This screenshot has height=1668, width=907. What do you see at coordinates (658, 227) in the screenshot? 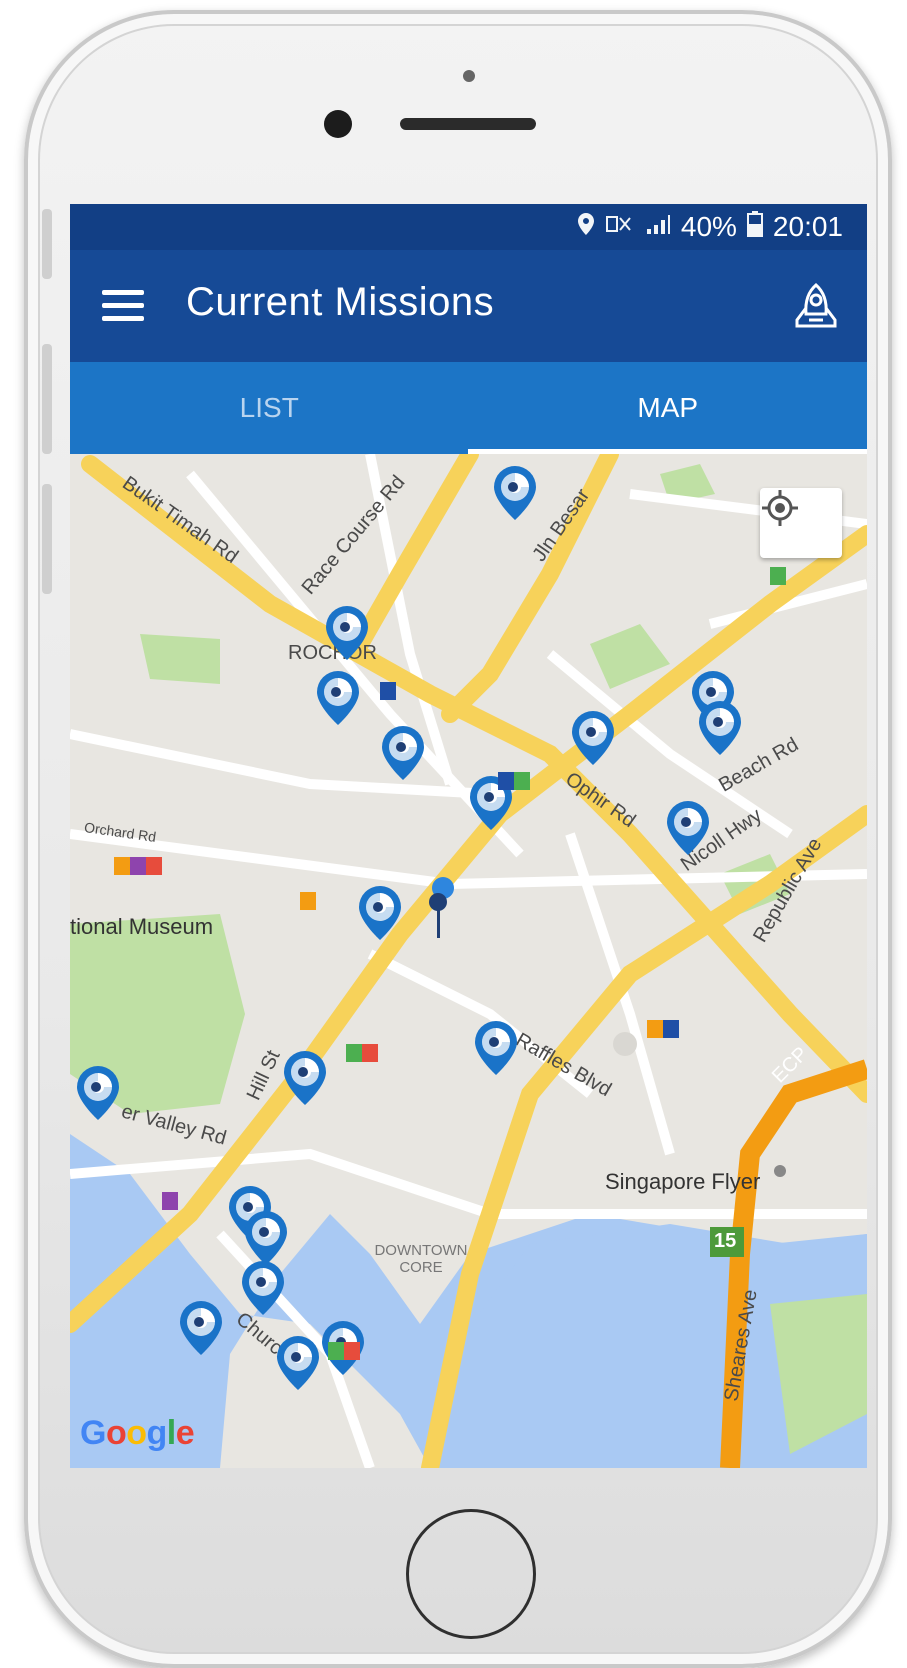
I see `signal-icon` at bounding box center [658, 227].